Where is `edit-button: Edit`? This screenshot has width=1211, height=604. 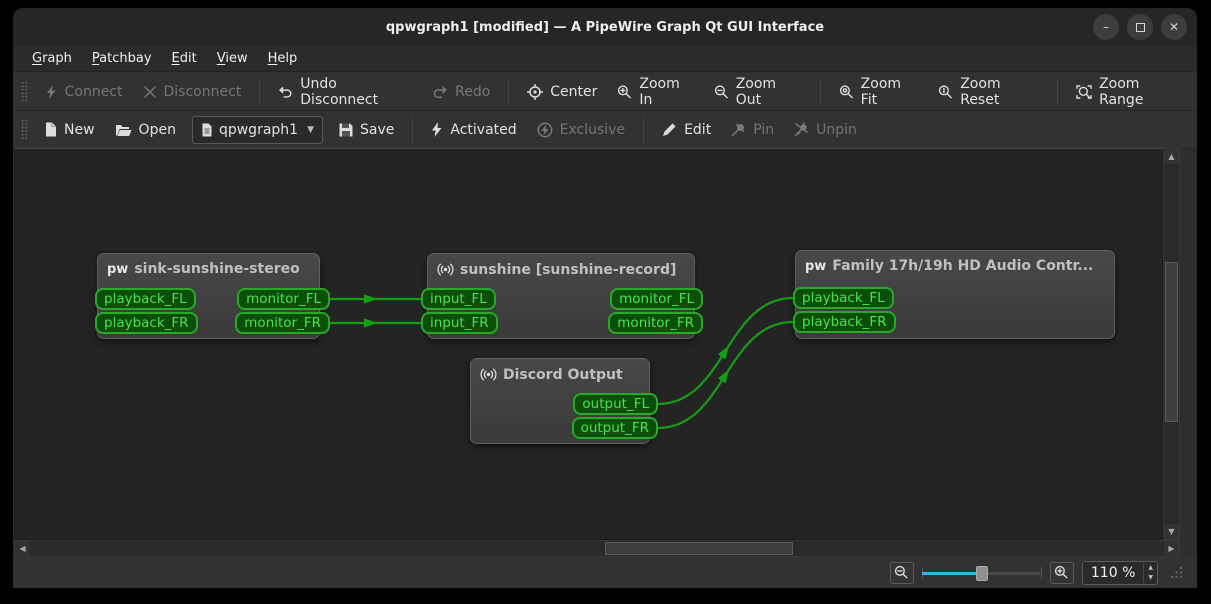
edit-button: Edit is located at coordinates (686, 130).